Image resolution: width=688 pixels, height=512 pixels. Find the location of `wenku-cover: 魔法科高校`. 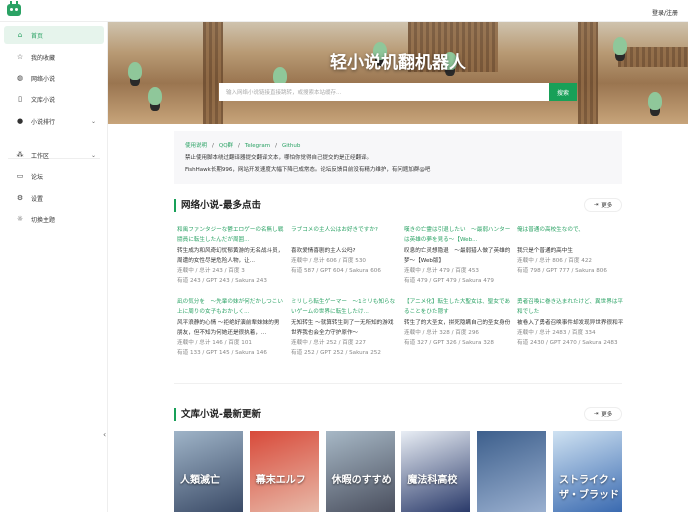

wenku-cover: 魔法科高校 is located at coordinates (436, 471).